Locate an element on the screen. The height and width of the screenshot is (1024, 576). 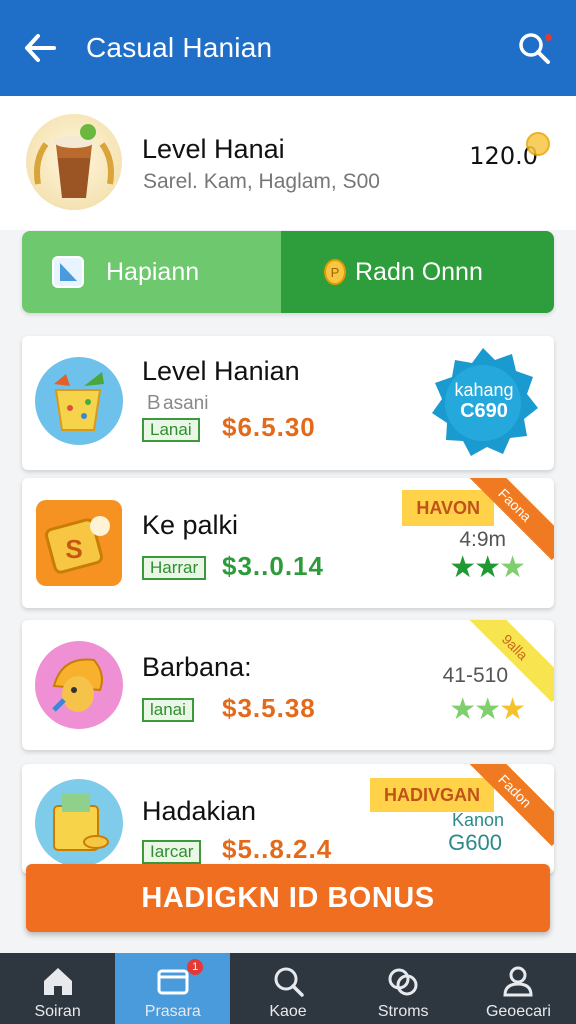
arrow-left-icon is located at coordinates (40, 48).